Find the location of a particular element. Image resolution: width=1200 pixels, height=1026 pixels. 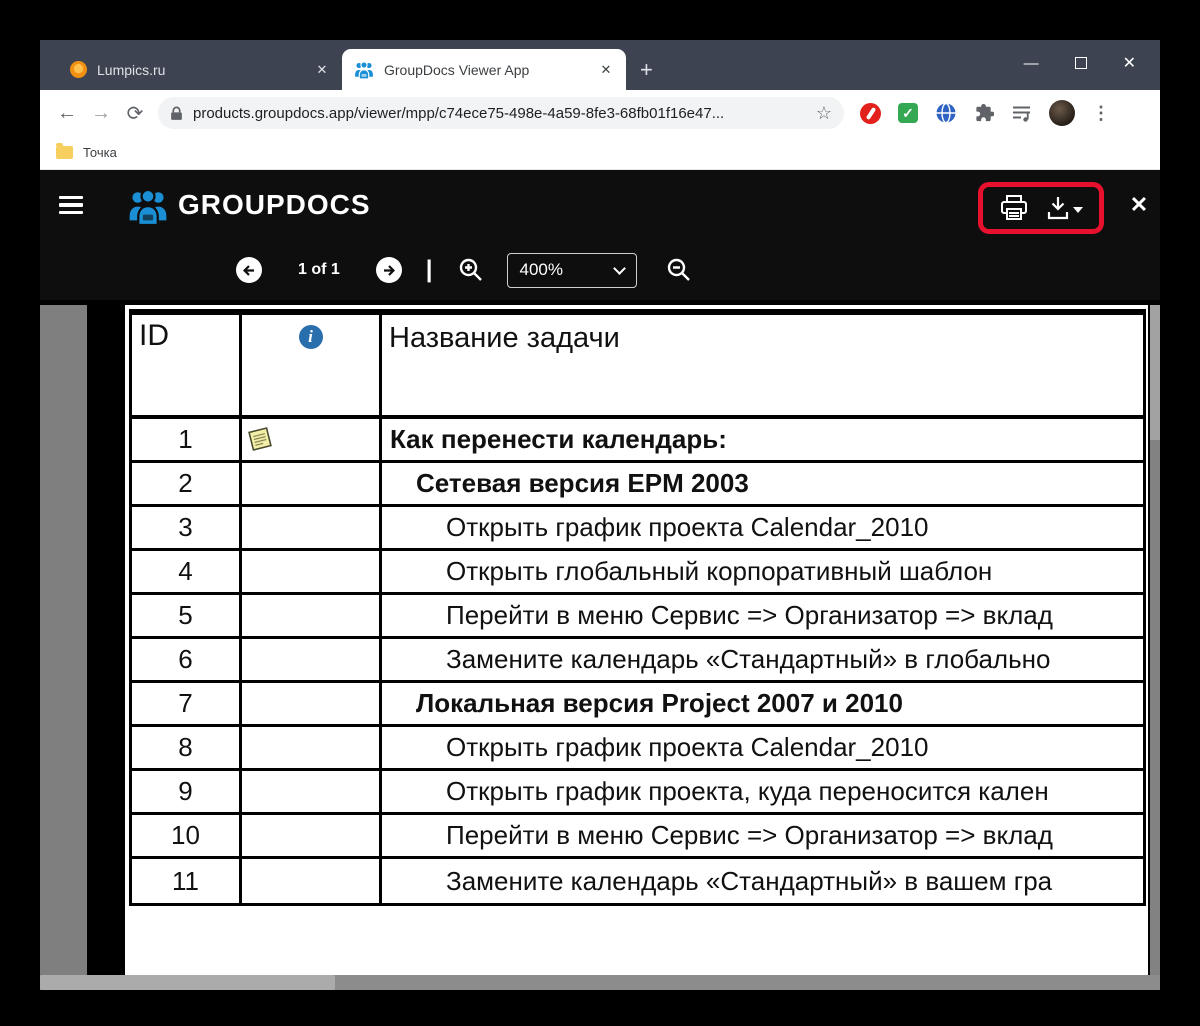

tab-title: GroupDocs Viewer App is located at coordinates (457, 69).